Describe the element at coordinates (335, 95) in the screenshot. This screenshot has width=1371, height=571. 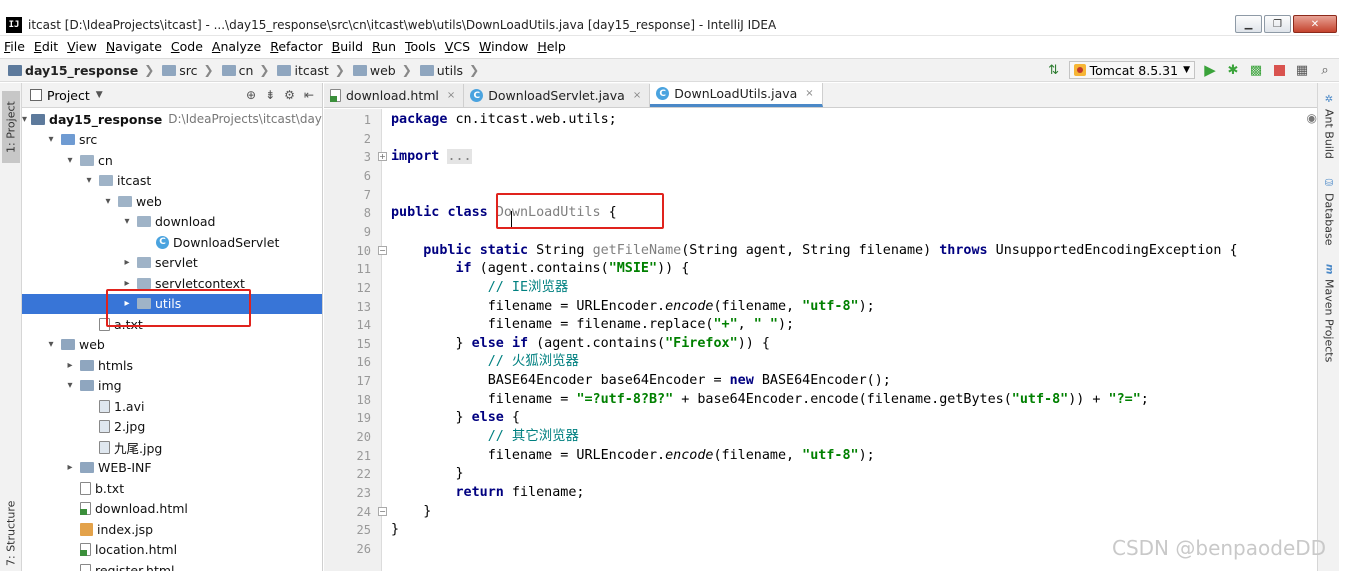
I see `html-file-icon` at that location.